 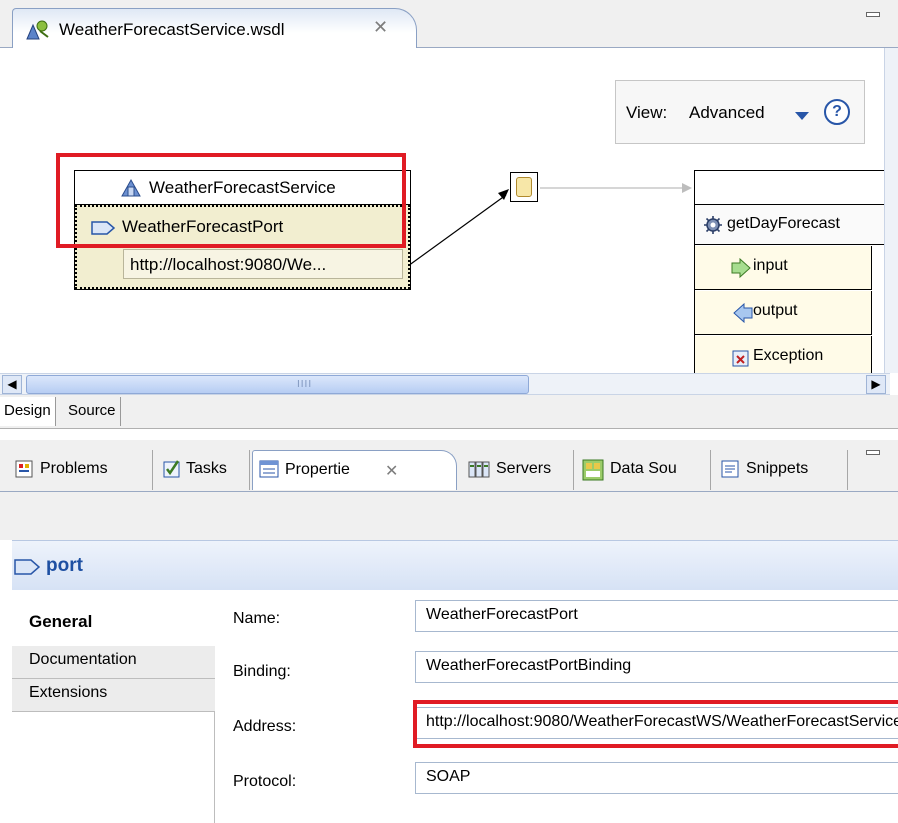 I want to click on operation-row: getDayForecast, so click(x=796, y=225).